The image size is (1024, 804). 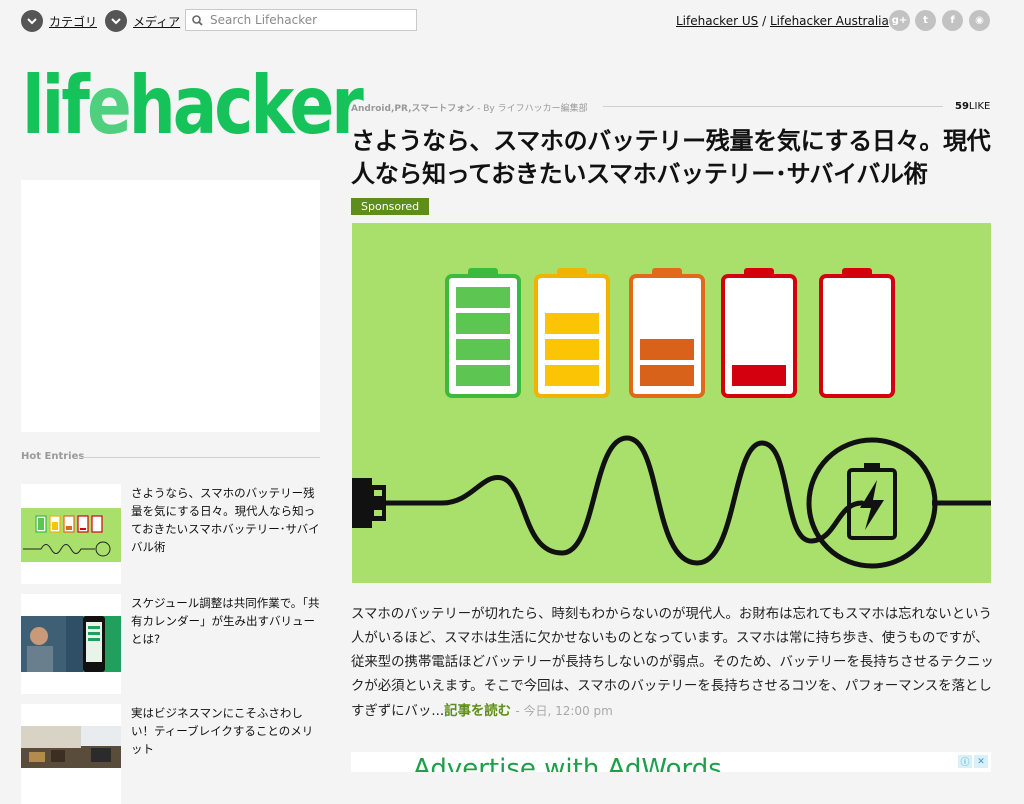 What do you see at coordinates (952, 20) in the screenshot?
I see `facebook-icon: f` at bounding box center [952, 20].